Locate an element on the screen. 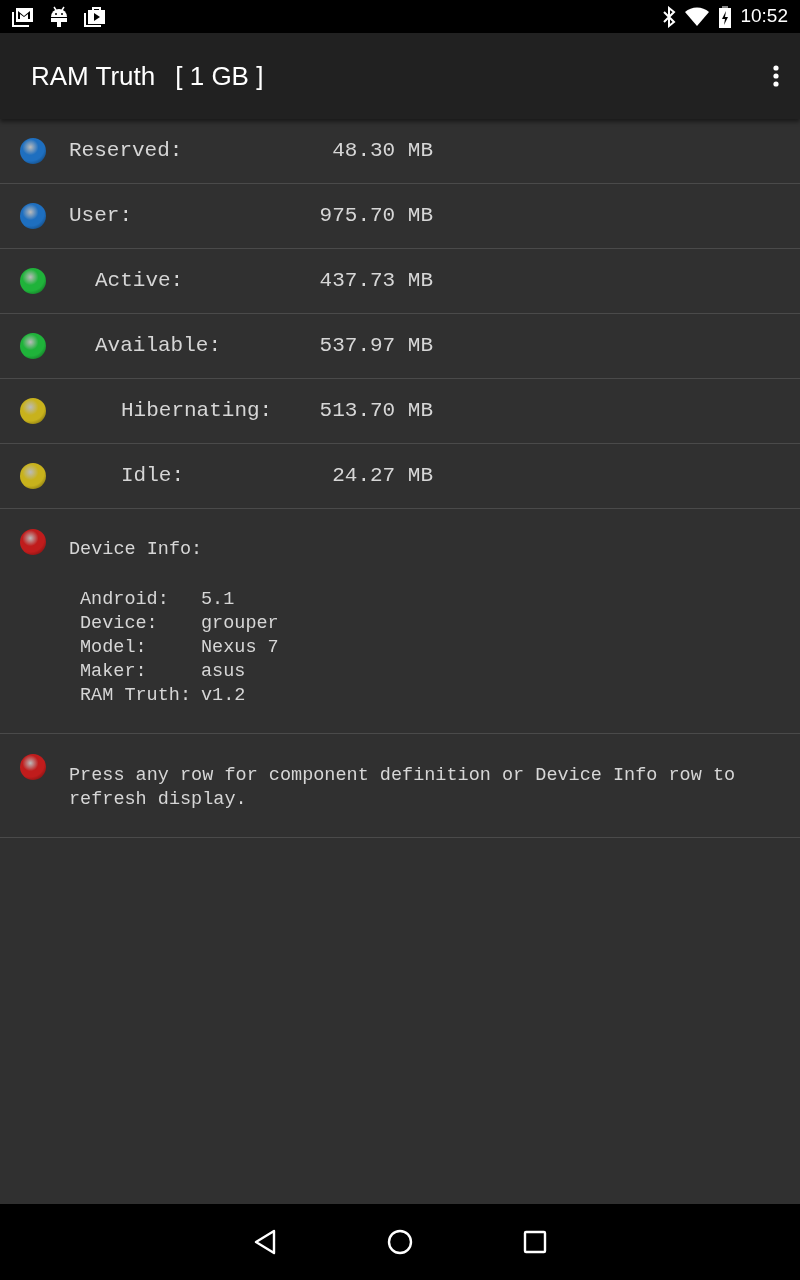 The width and height of the screenshot is (800, 1280). info-value: grouper is located at coordinates (240, 623).